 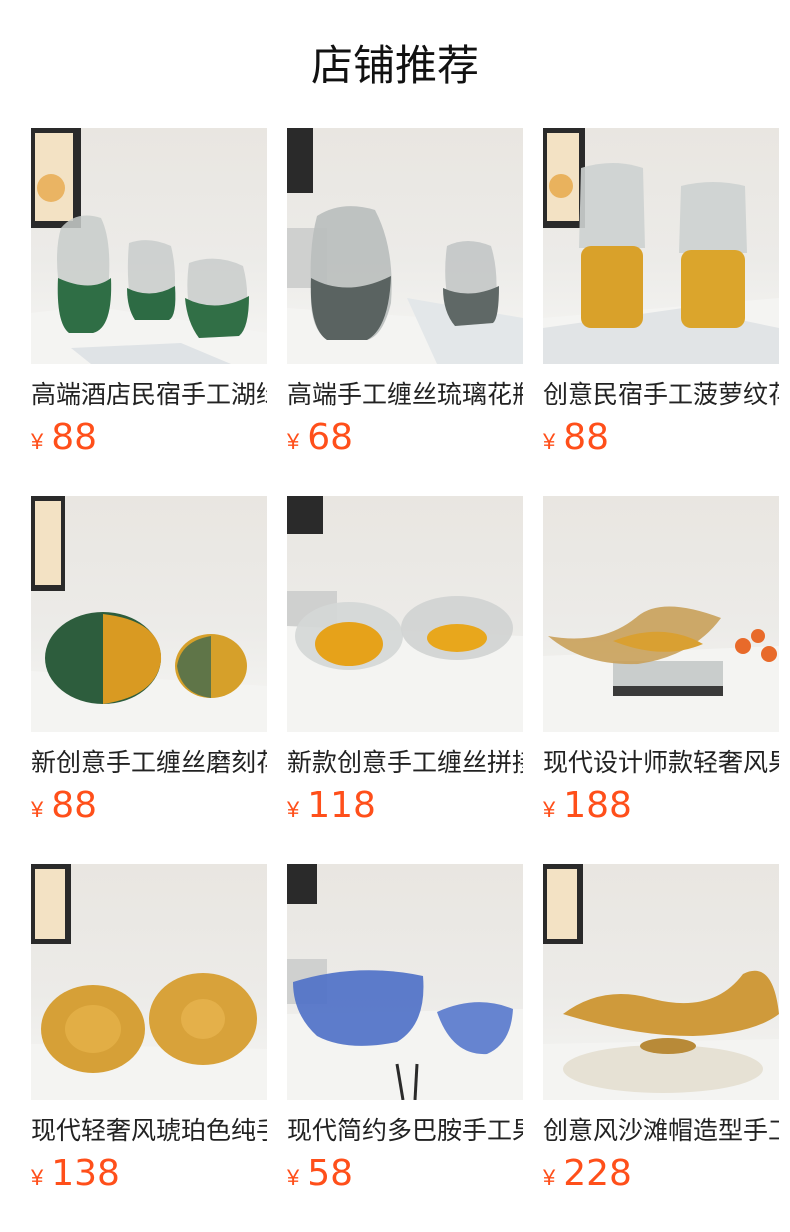 I want to click on product-name: 新创意手工缠丝磨刻花瓶, so click(x=149, y=763).